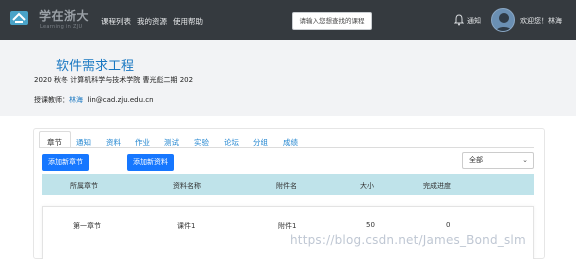 The image size is (576, 259). Describe the element at coordinates (367, 186) in the screenshot. I see `column-header-size: 大小` at that location.